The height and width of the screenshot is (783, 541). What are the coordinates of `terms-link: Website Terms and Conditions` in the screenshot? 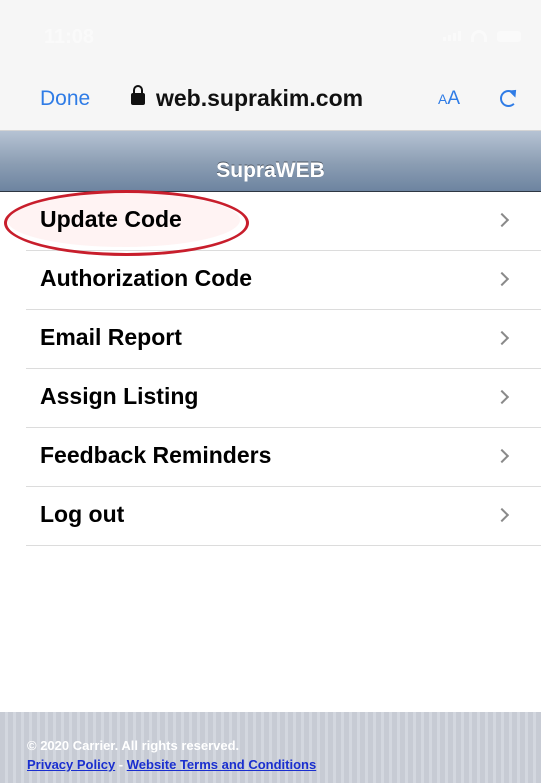 It's located at (221, 764).